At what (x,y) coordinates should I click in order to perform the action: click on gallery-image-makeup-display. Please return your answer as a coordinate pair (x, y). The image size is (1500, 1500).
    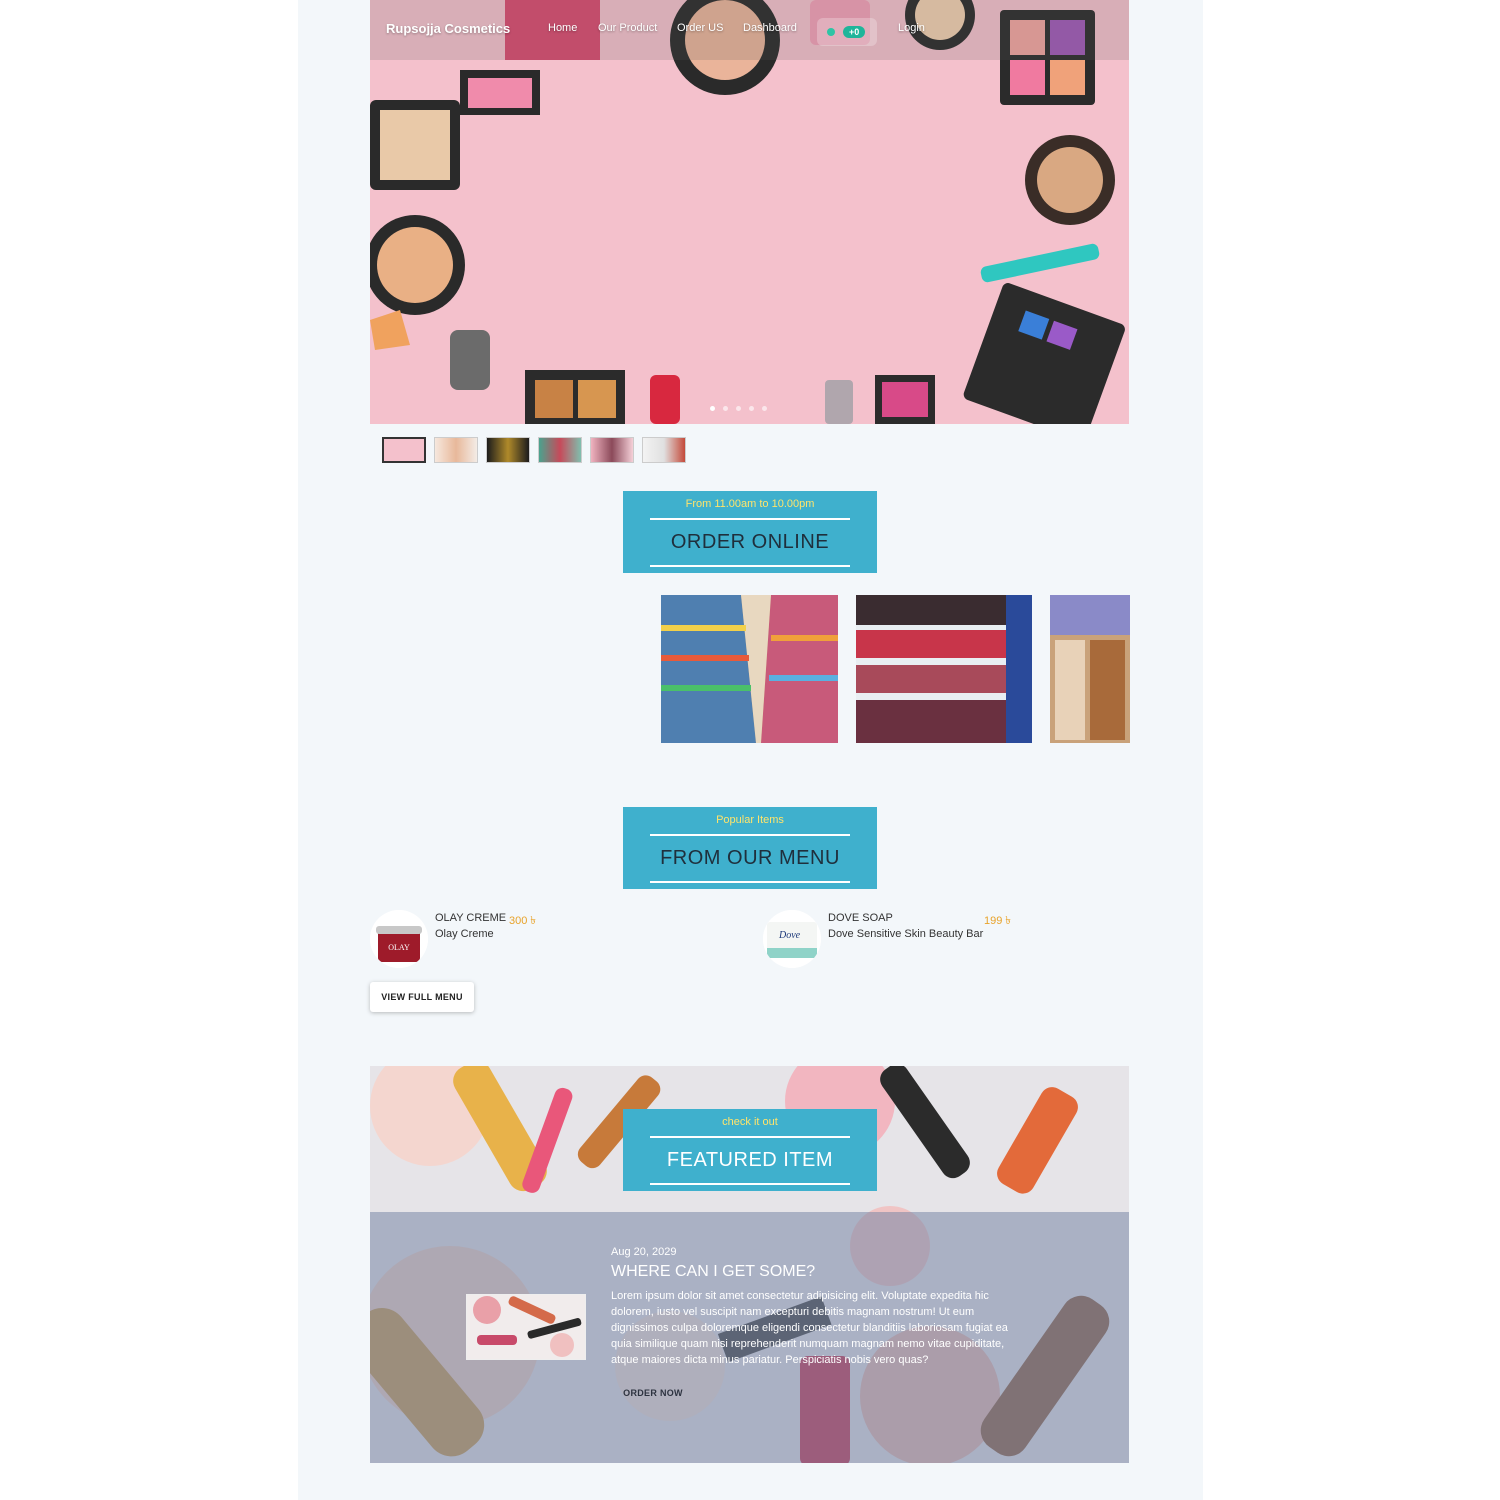
    Looking at the image, I should click on (944, 669).